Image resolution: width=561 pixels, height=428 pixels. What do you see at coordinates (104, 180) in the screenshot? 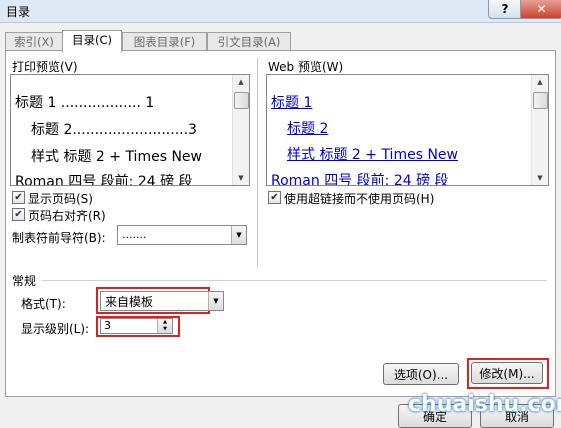
I see `print-preview-line-4: Roman 四号 段前: 24 磅 段` at bounding box center [104, 180].